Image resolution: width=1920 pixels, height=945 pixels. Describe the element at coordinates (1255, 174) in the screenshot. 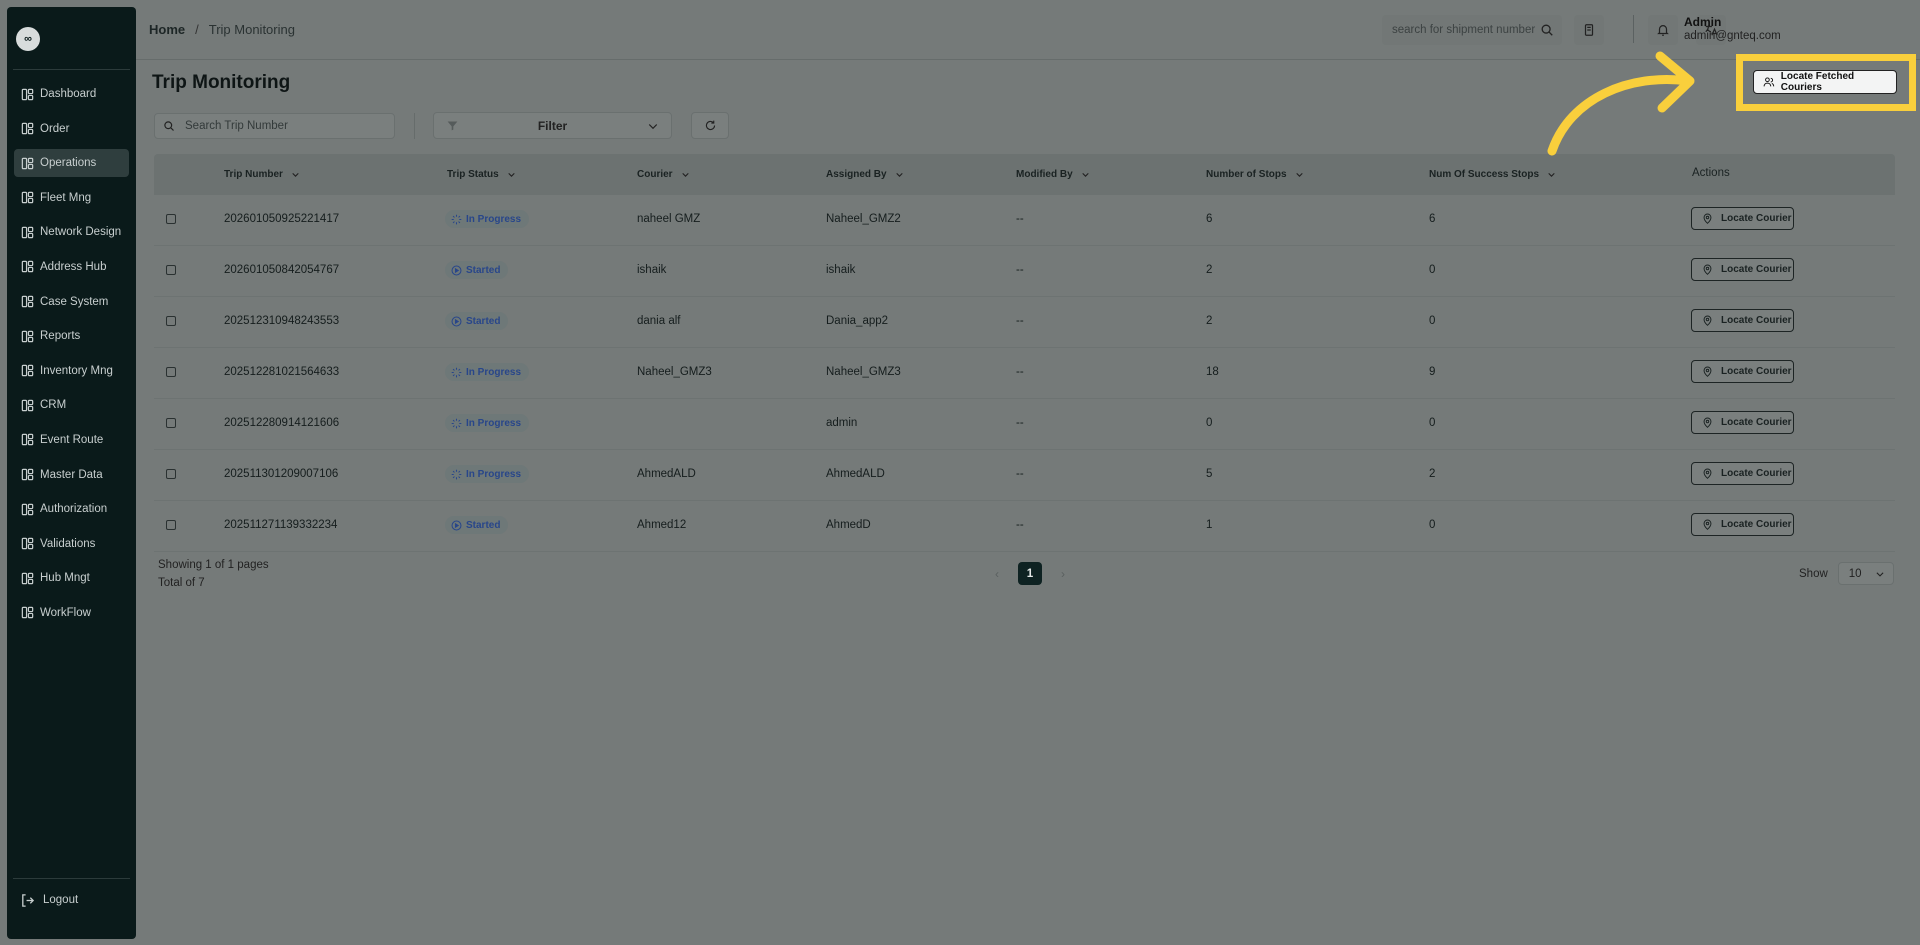

I see `column-header: Number of Stops` at that location.